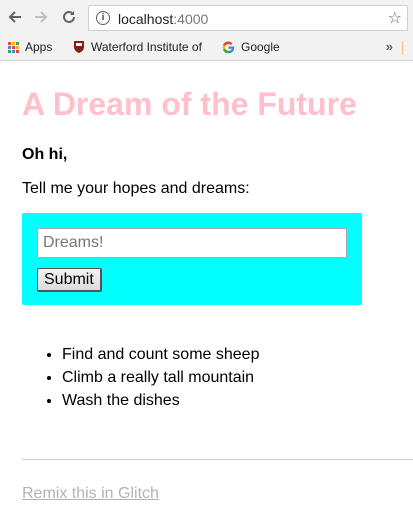  Describe the element at coordinates (160, 377) in the screenshot. I see `list-item: Climb a really tall mountain` at that location.